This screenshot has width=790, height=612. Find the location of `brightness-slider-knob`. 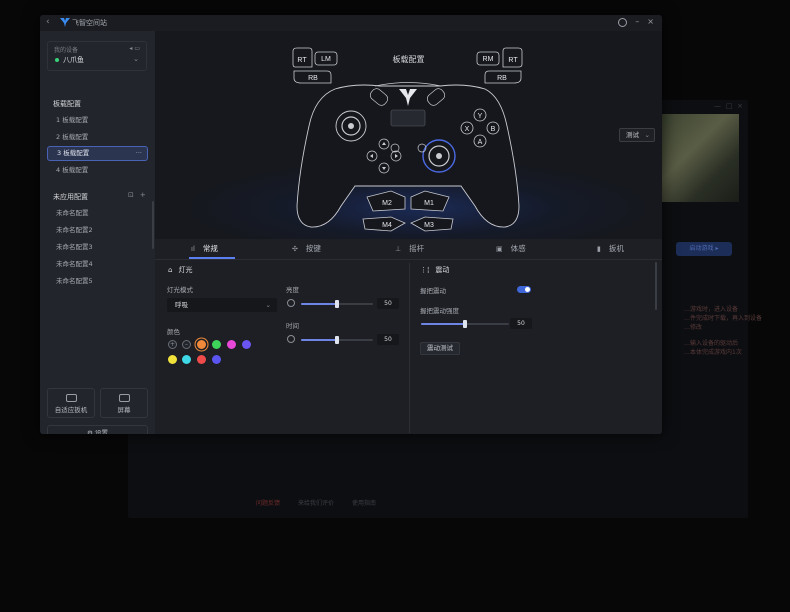

brightness-slider-knob is located at coordinates (337, 304).